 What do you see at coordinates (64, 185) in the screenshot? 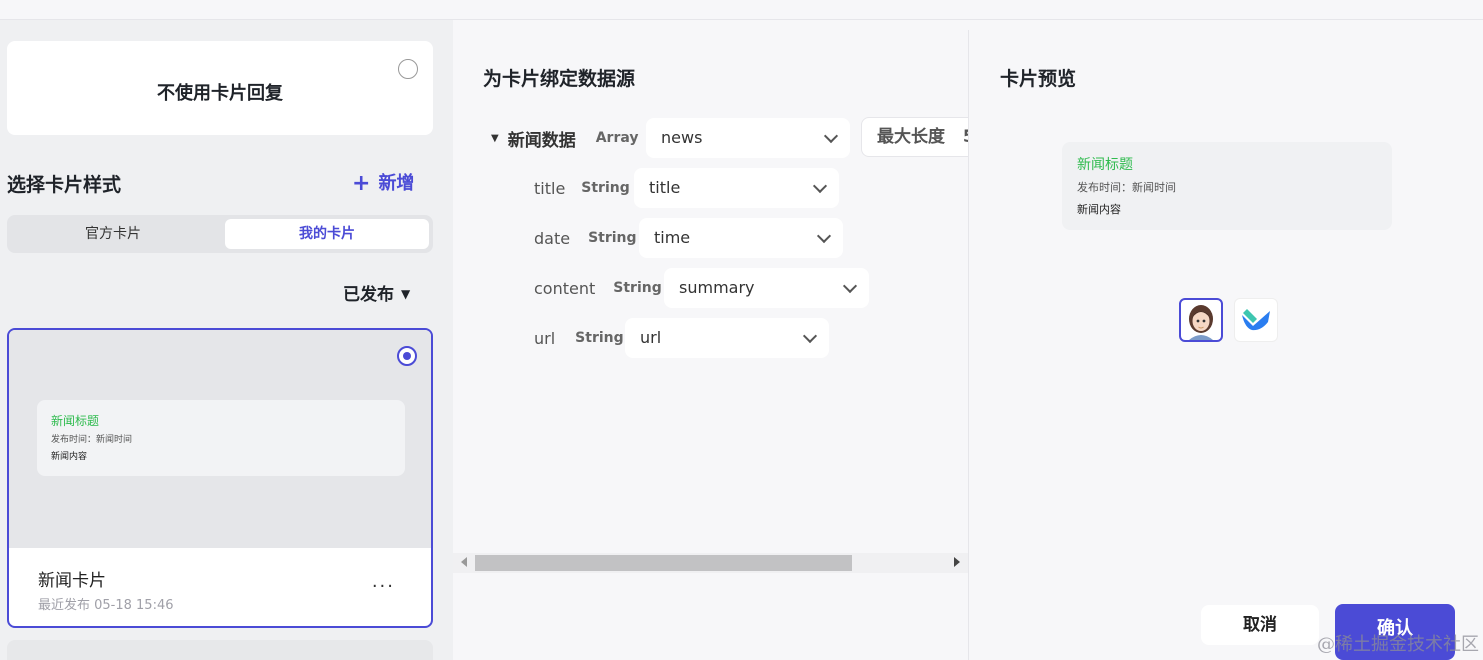
I see `section-title: 选择卡片样式` at bounding box center [64, 185].